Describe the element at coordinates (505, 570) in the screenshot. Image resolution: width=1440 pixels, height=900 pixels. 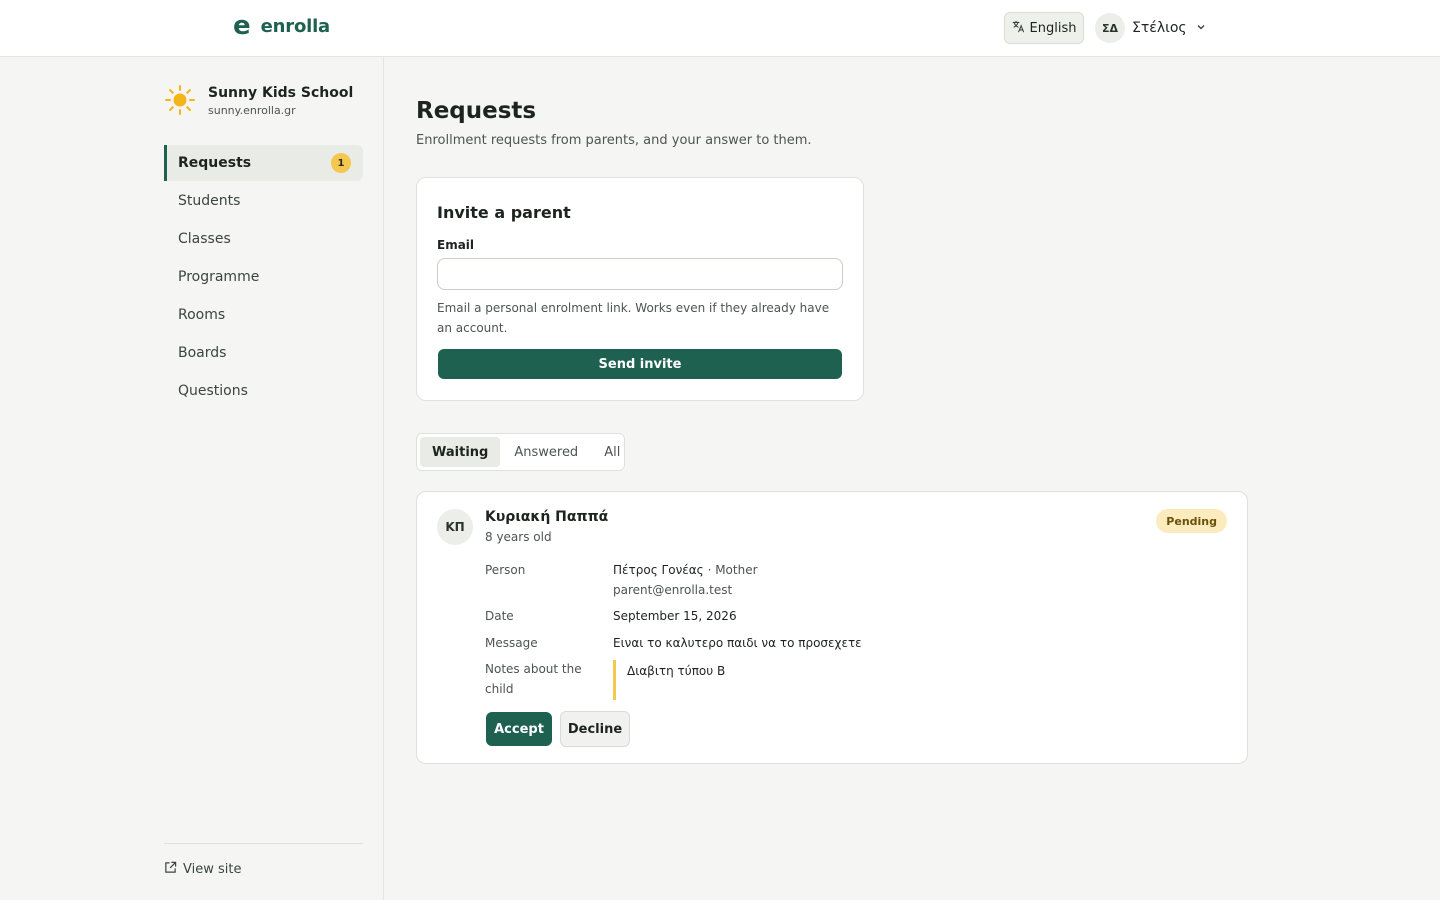
I see `person-label: Person` at that location.